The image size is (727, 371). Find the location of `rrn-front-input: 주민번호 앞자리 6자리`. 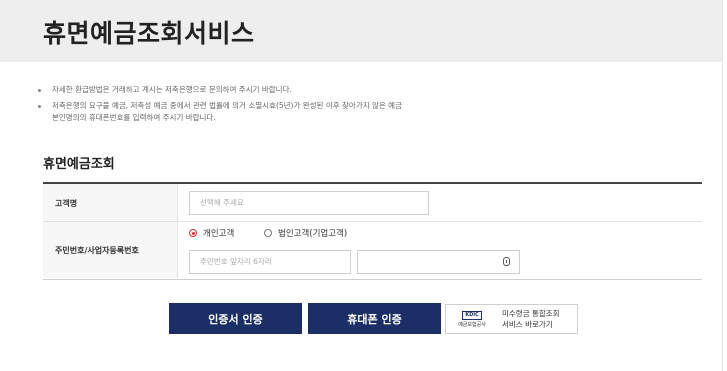

rrn-front-input: 주민번호 앞자리 6자리 is located at coordinates (270, 262).